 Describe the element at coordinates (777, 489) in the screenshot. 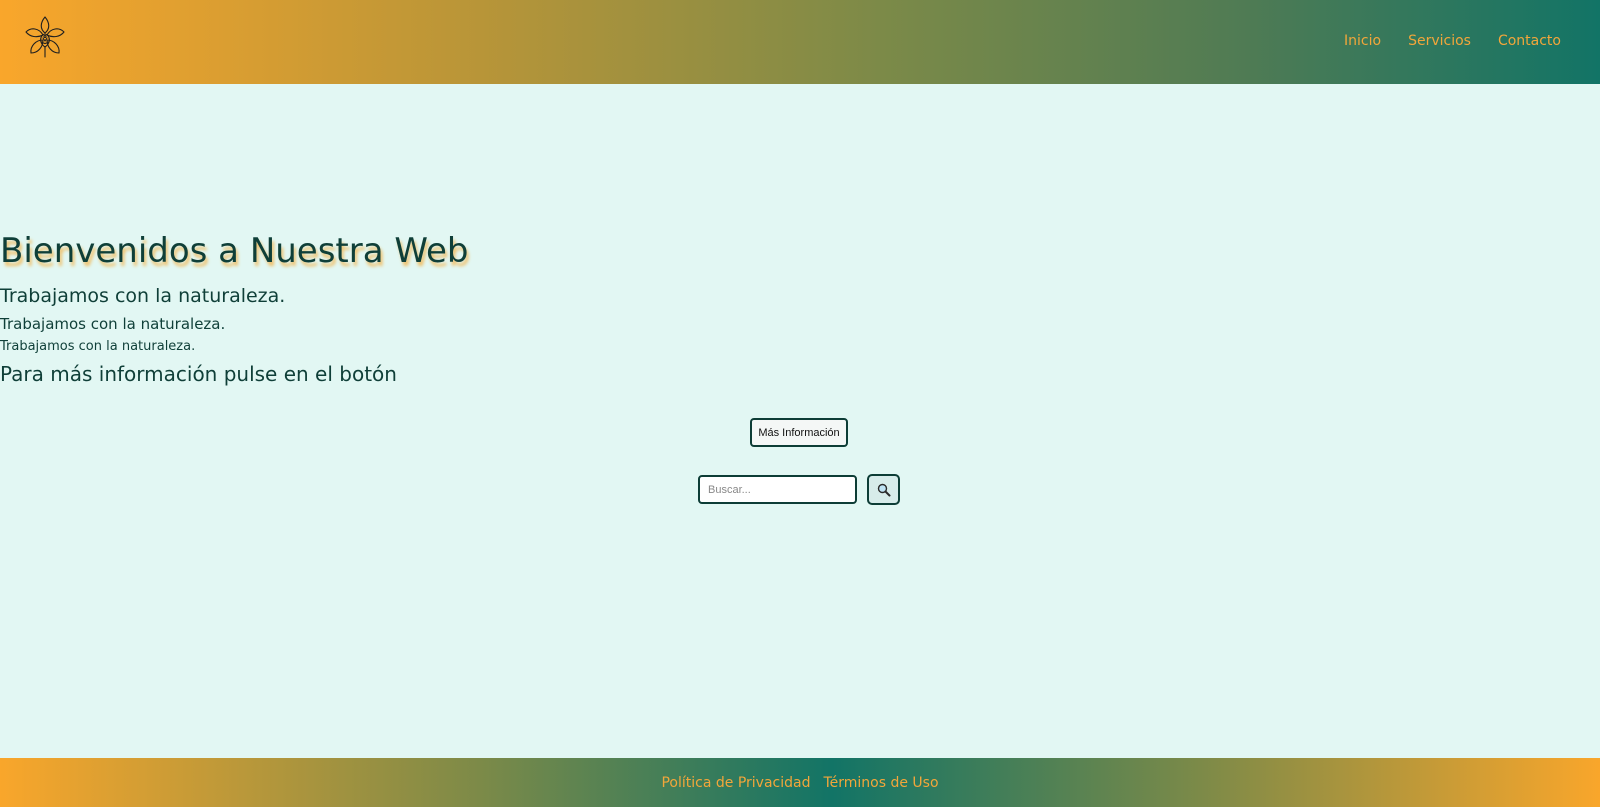

I see `search-input` at that location.